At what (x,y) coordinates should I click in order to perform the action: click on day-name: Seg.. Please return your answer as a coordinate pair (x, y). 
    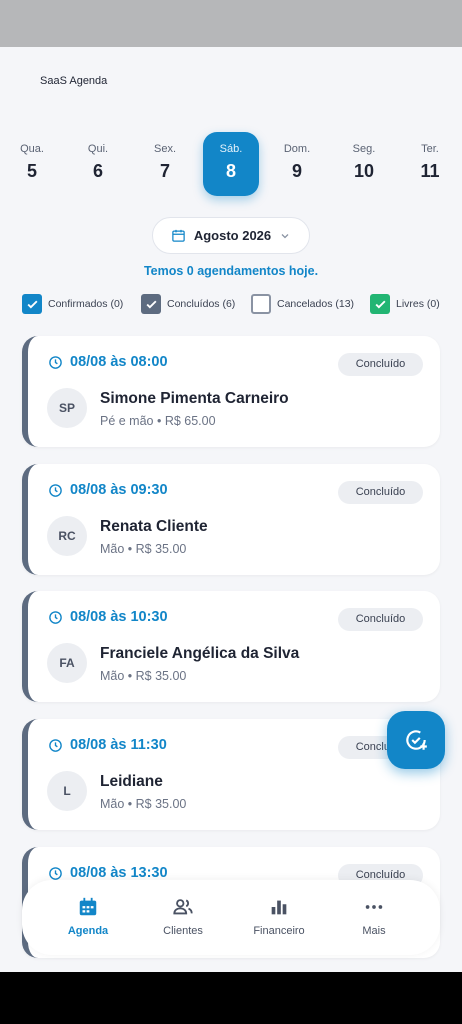
    Looking at the image, I should click on (364, 149).